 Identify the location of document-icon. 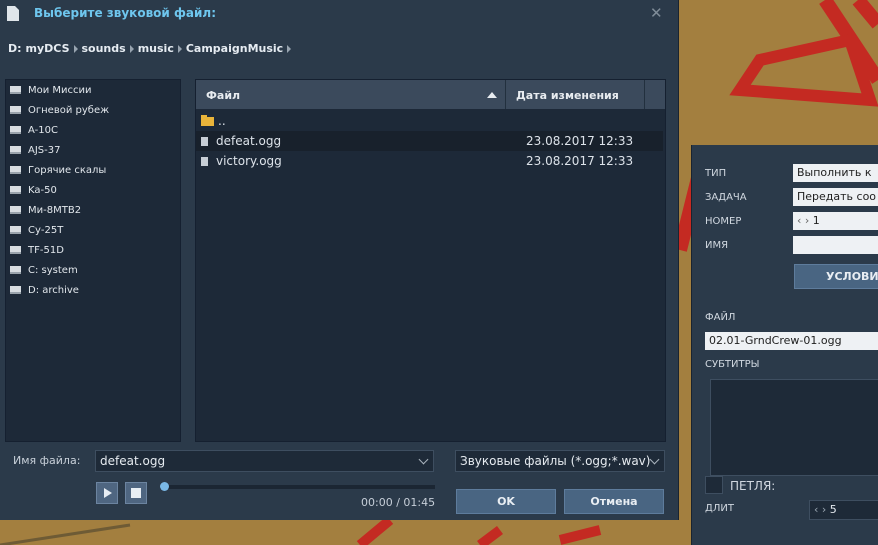
(13, 13).